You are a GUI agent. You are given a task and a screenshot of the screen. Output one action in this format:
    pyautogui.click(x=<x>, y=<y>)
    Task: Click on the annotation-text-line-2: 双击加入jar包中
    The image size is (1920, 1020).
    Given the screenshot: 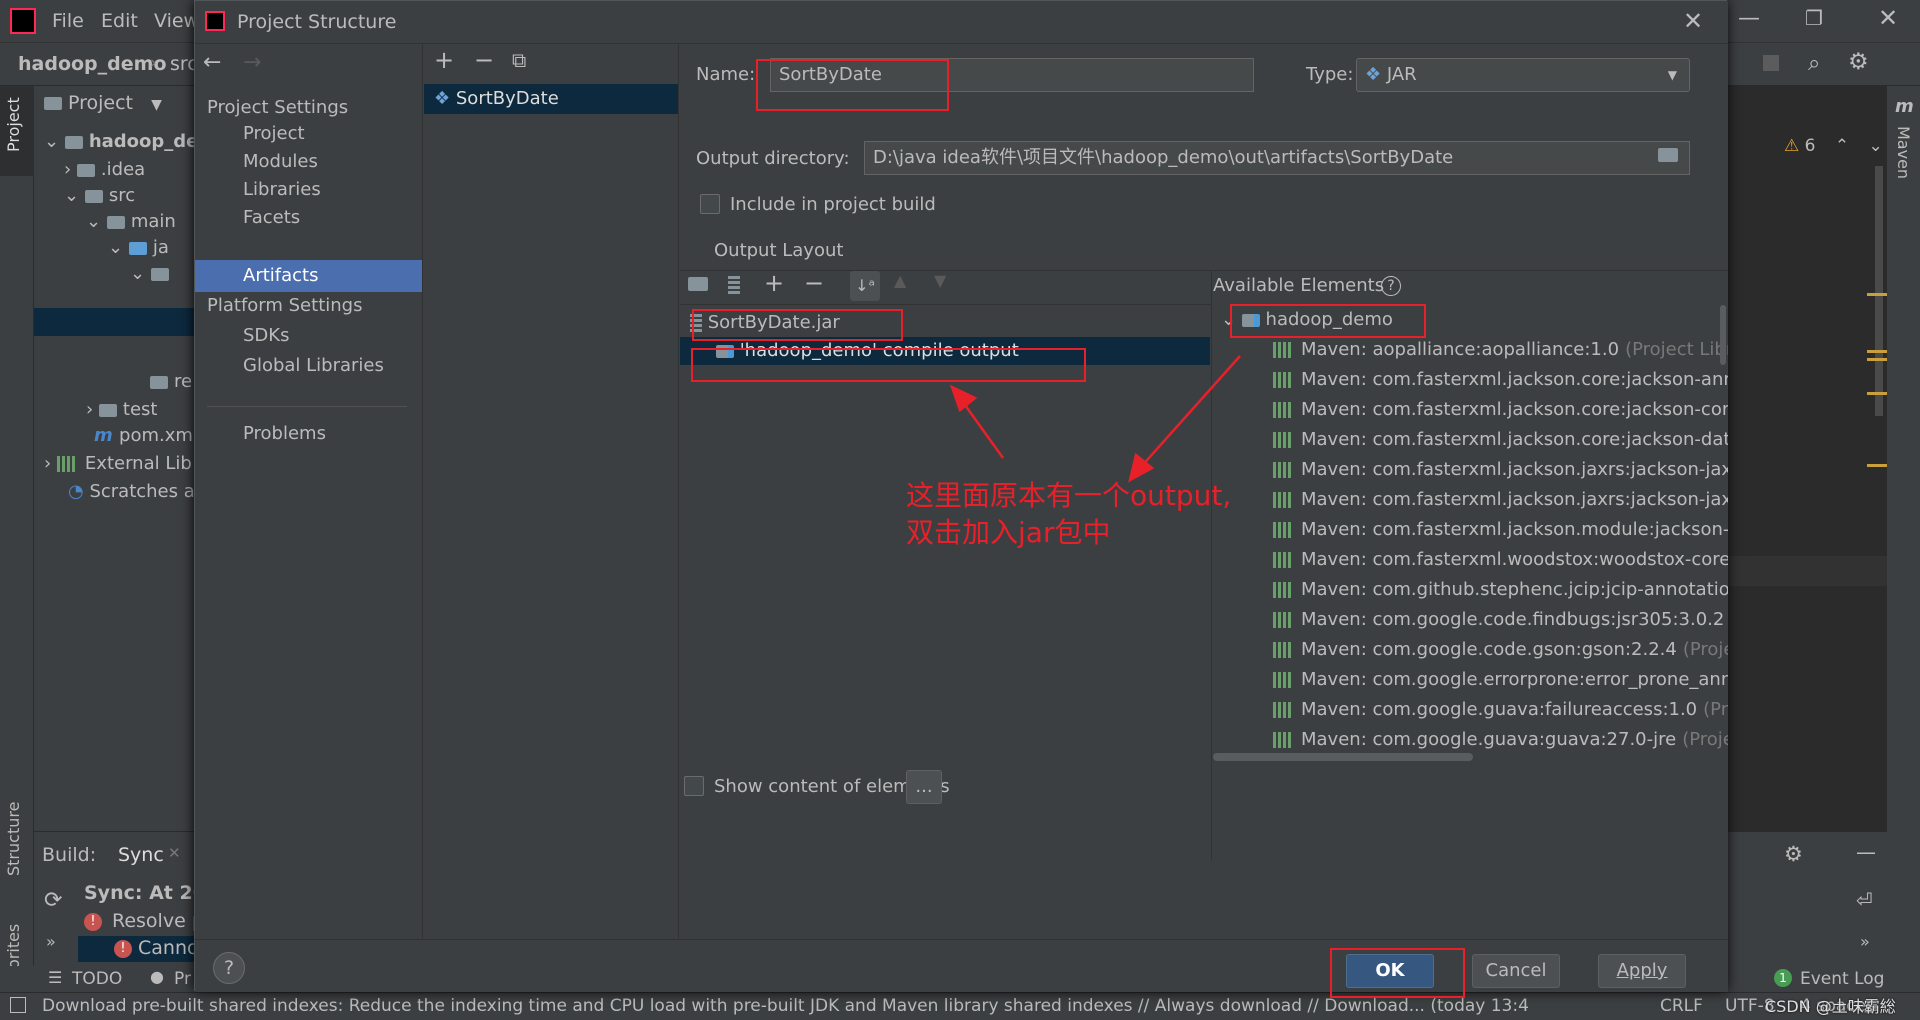 What is the action you would take?
    pyautogui.click(x=1008, y=532)
    